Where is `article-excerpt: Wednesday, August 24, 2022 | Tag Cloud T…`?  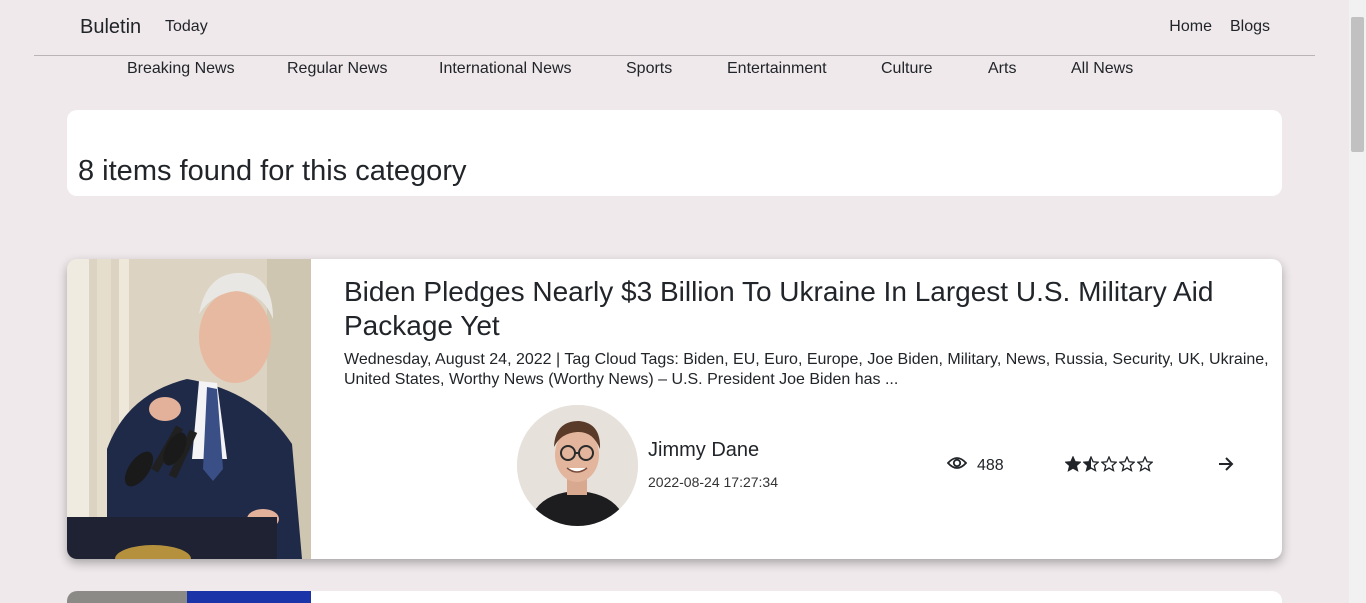 article-excerpt: Wednesday, August 24, 2022 | Tag Cloud T… is located at coordinates (806, 369).